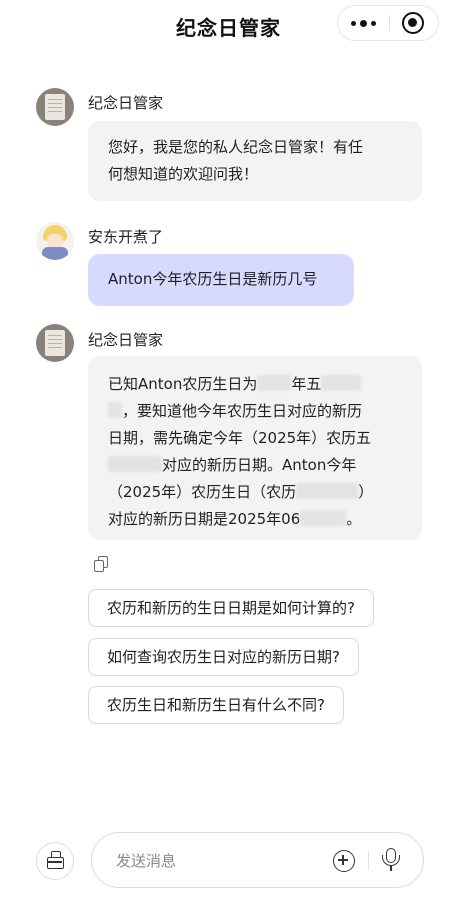  Describe the element at coordinates (391, 860) in the screenshot. I see `microphone-icon` at that location.